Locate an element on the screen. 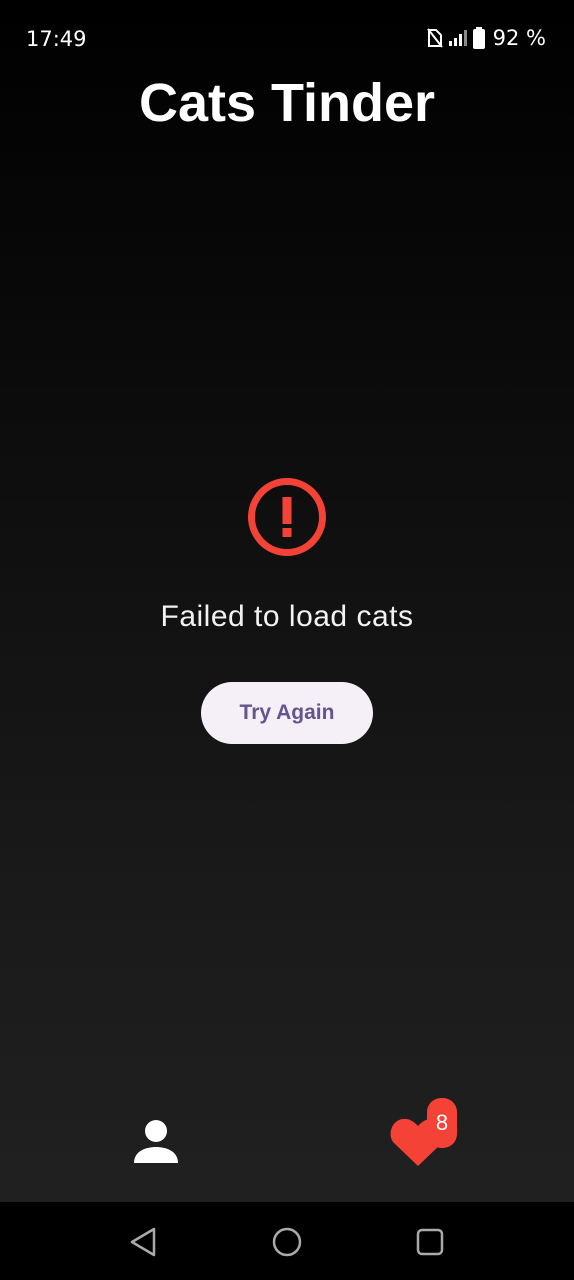 This screenshot has height=1280, width=574. back-icon is located at coordinates (143, 1242).